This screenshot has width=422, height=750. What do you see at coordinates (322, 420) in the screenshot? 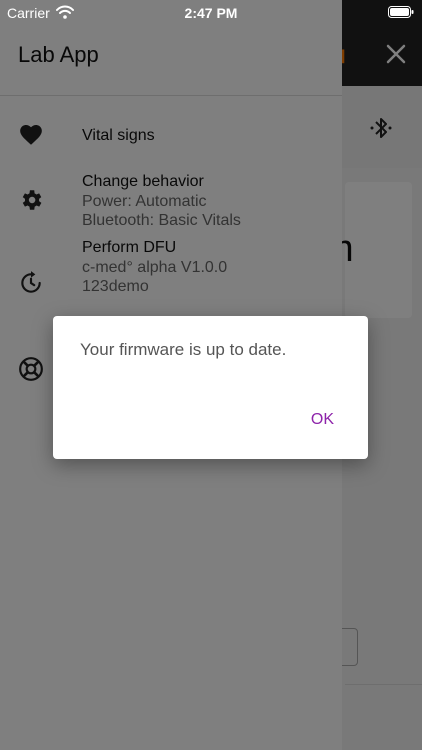
I see `ok-button: OK` at bounding box center [322, 420].